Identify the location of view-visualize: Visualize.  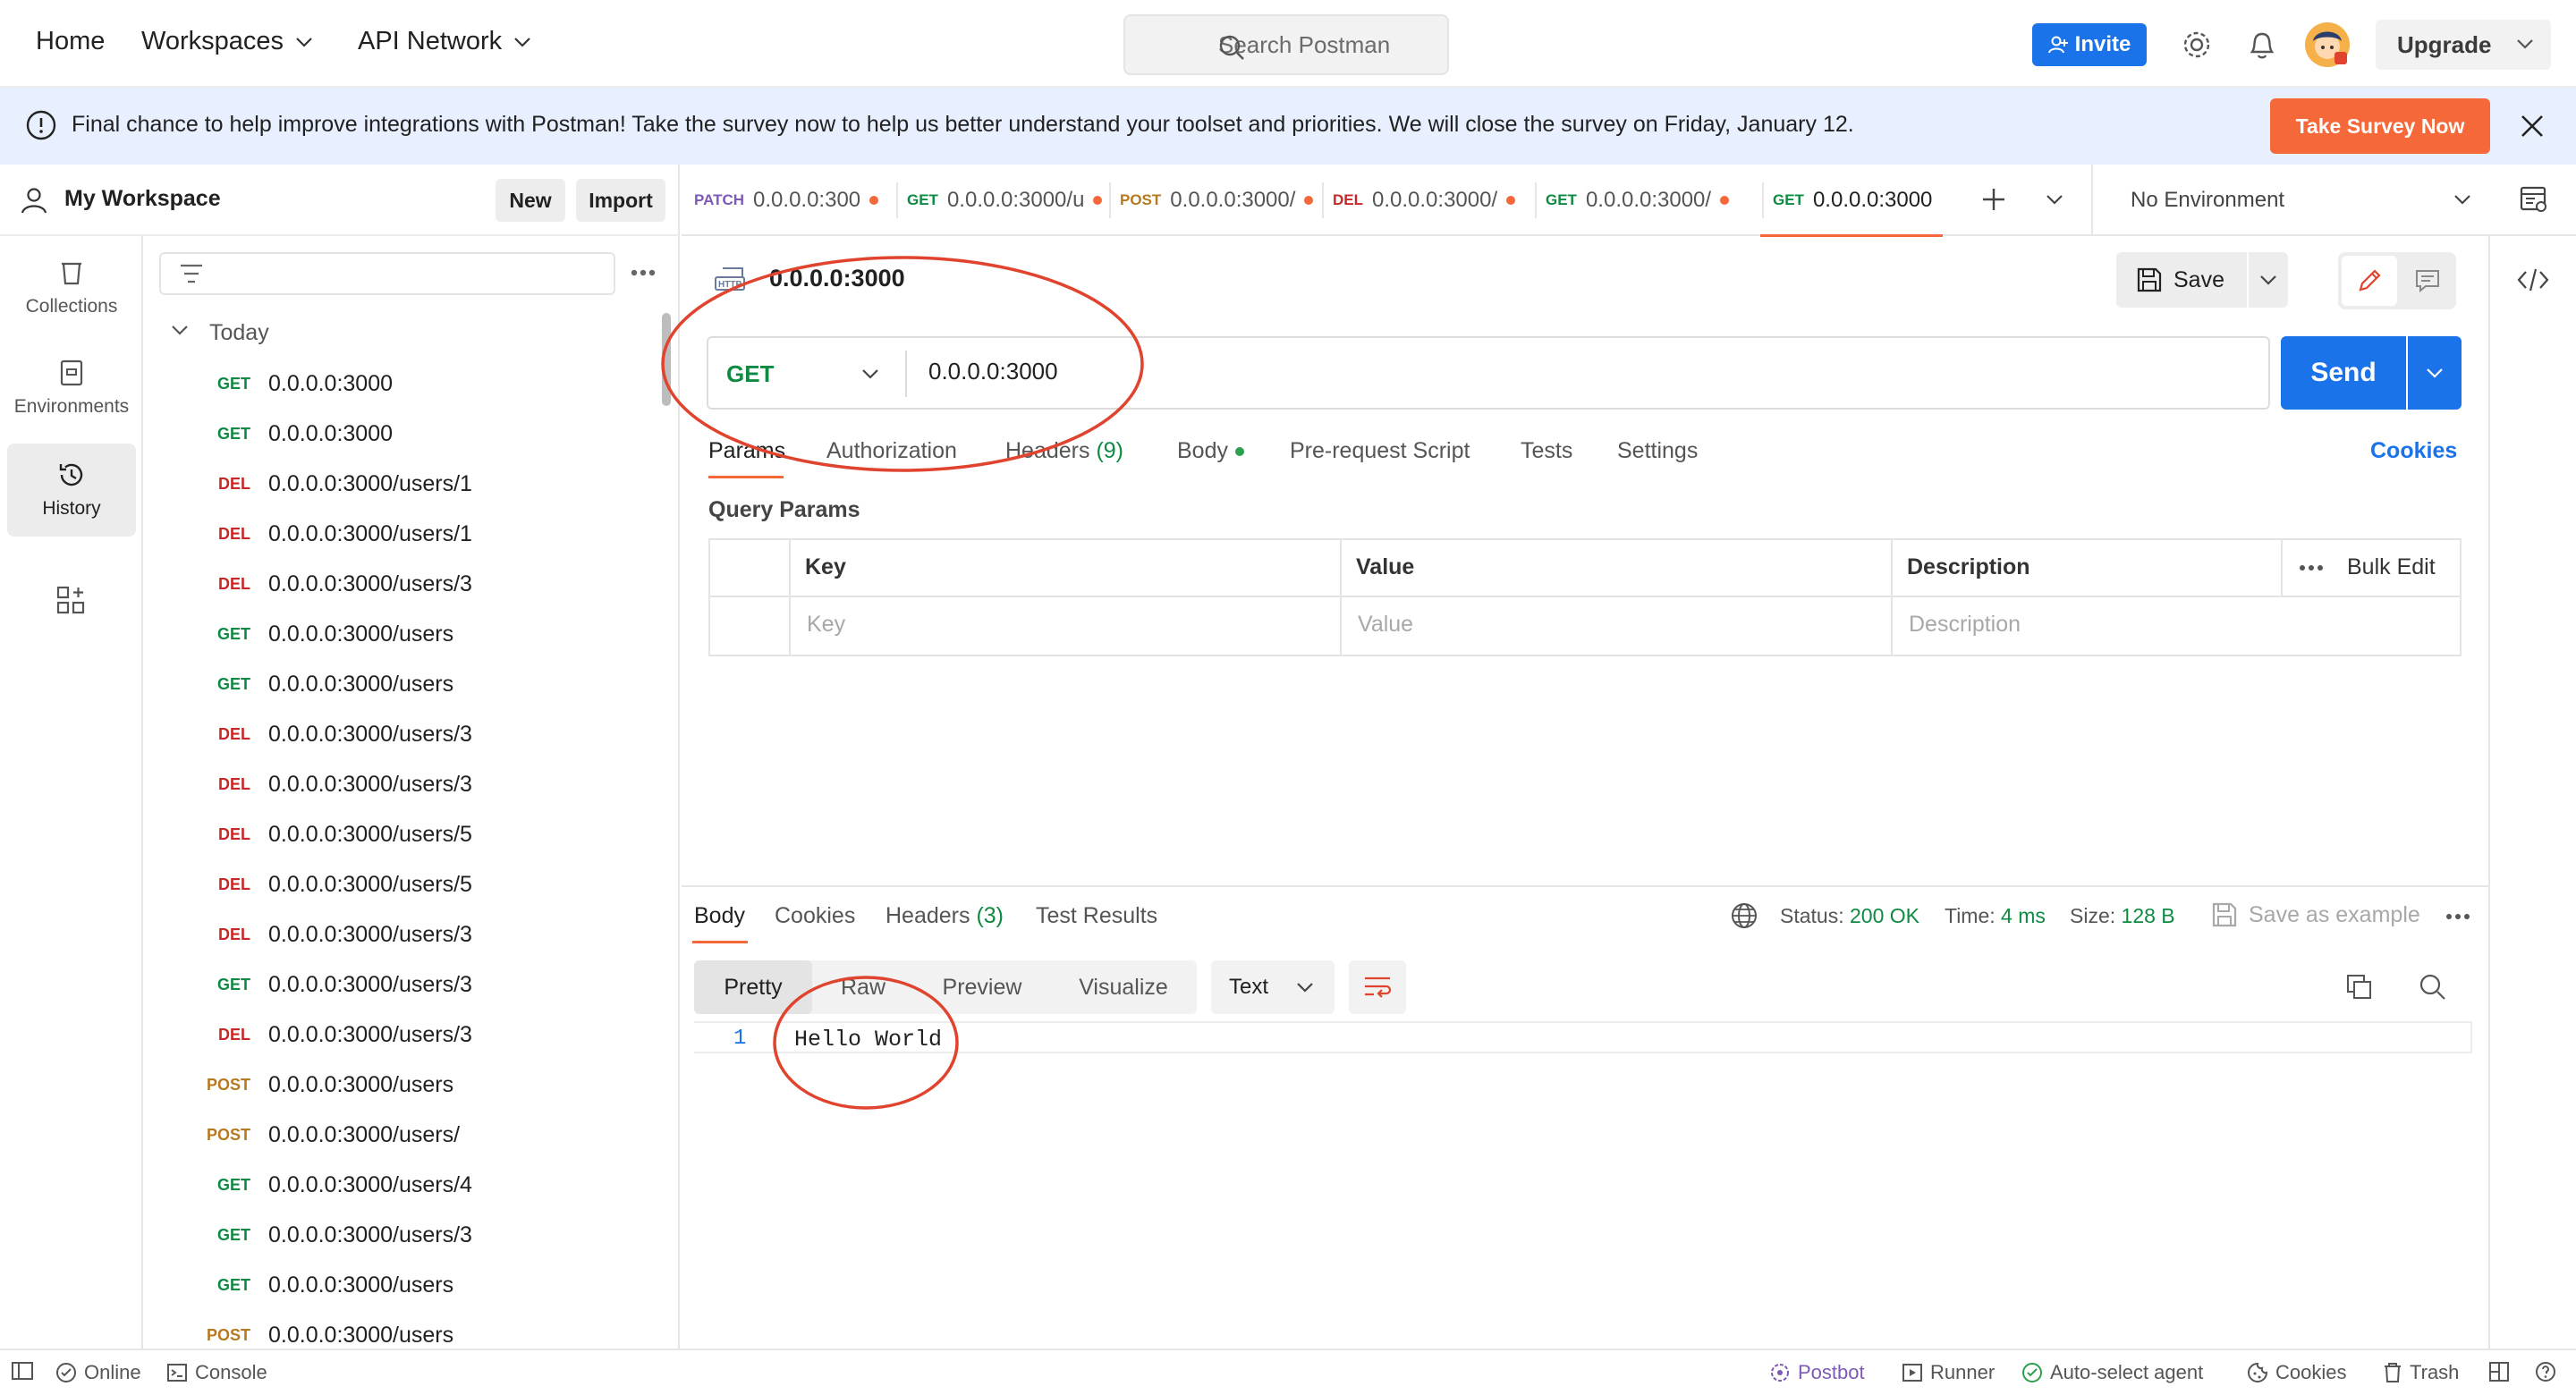
(1123, 987).